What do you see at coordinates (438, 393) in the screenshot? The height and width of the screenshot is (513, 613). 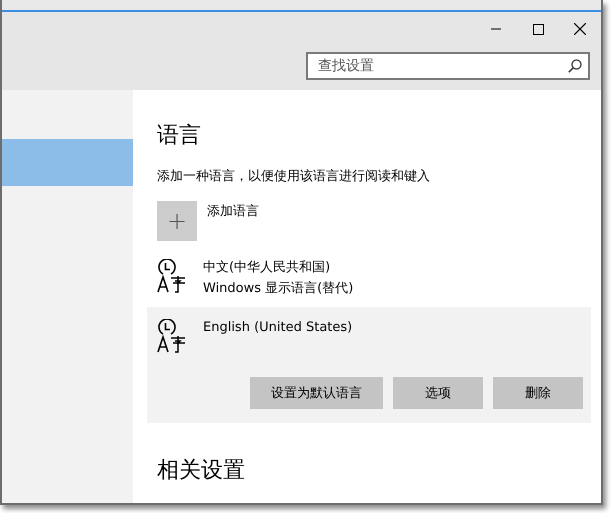 I see `language-action-button: 选项` at bounding box center [438, 393].